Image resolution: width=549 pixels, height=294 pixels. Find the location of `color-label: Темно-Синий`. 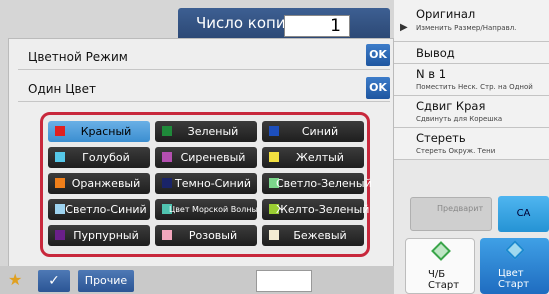

color-label: Темно-Синий is located at coordinates (213, 183).